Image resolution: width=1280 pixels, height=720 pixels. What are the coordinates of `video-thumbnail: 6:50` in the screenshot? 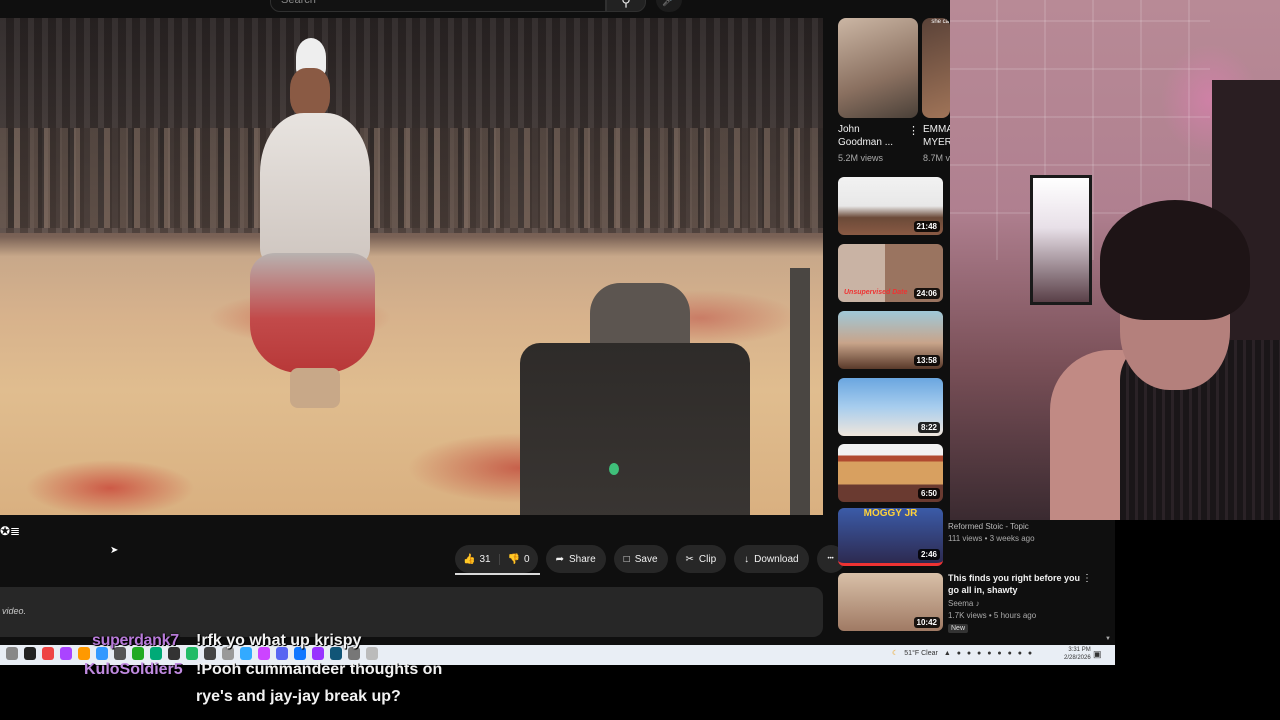 It's located at (890, 473).